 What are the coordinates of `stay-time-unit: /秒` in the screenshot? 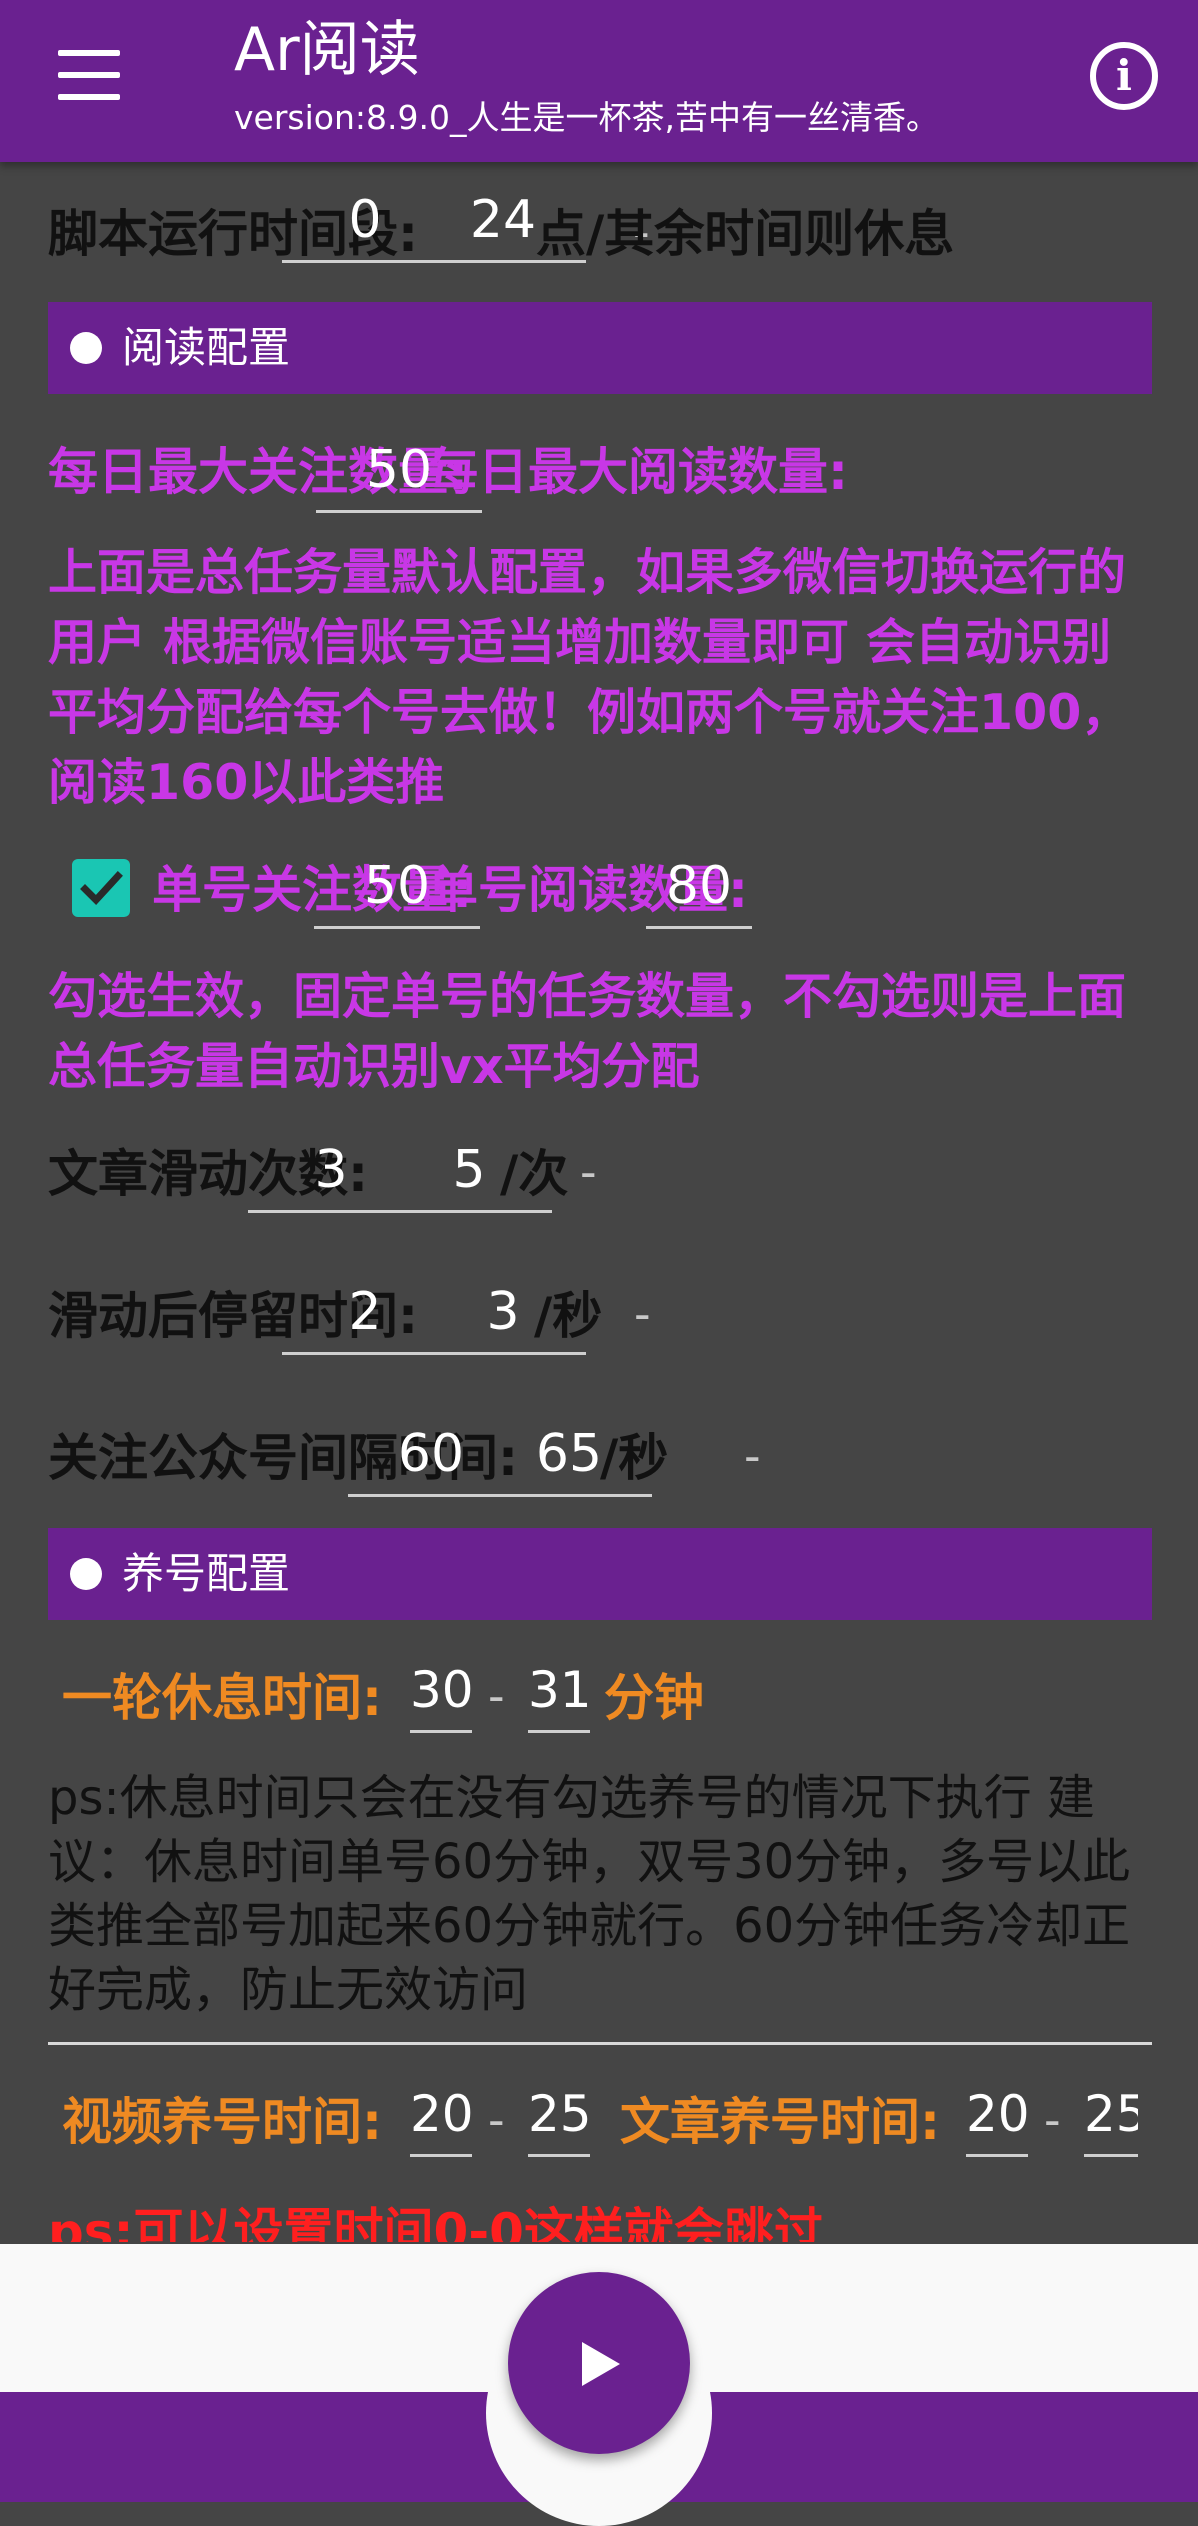 It's located at (568, 1316).